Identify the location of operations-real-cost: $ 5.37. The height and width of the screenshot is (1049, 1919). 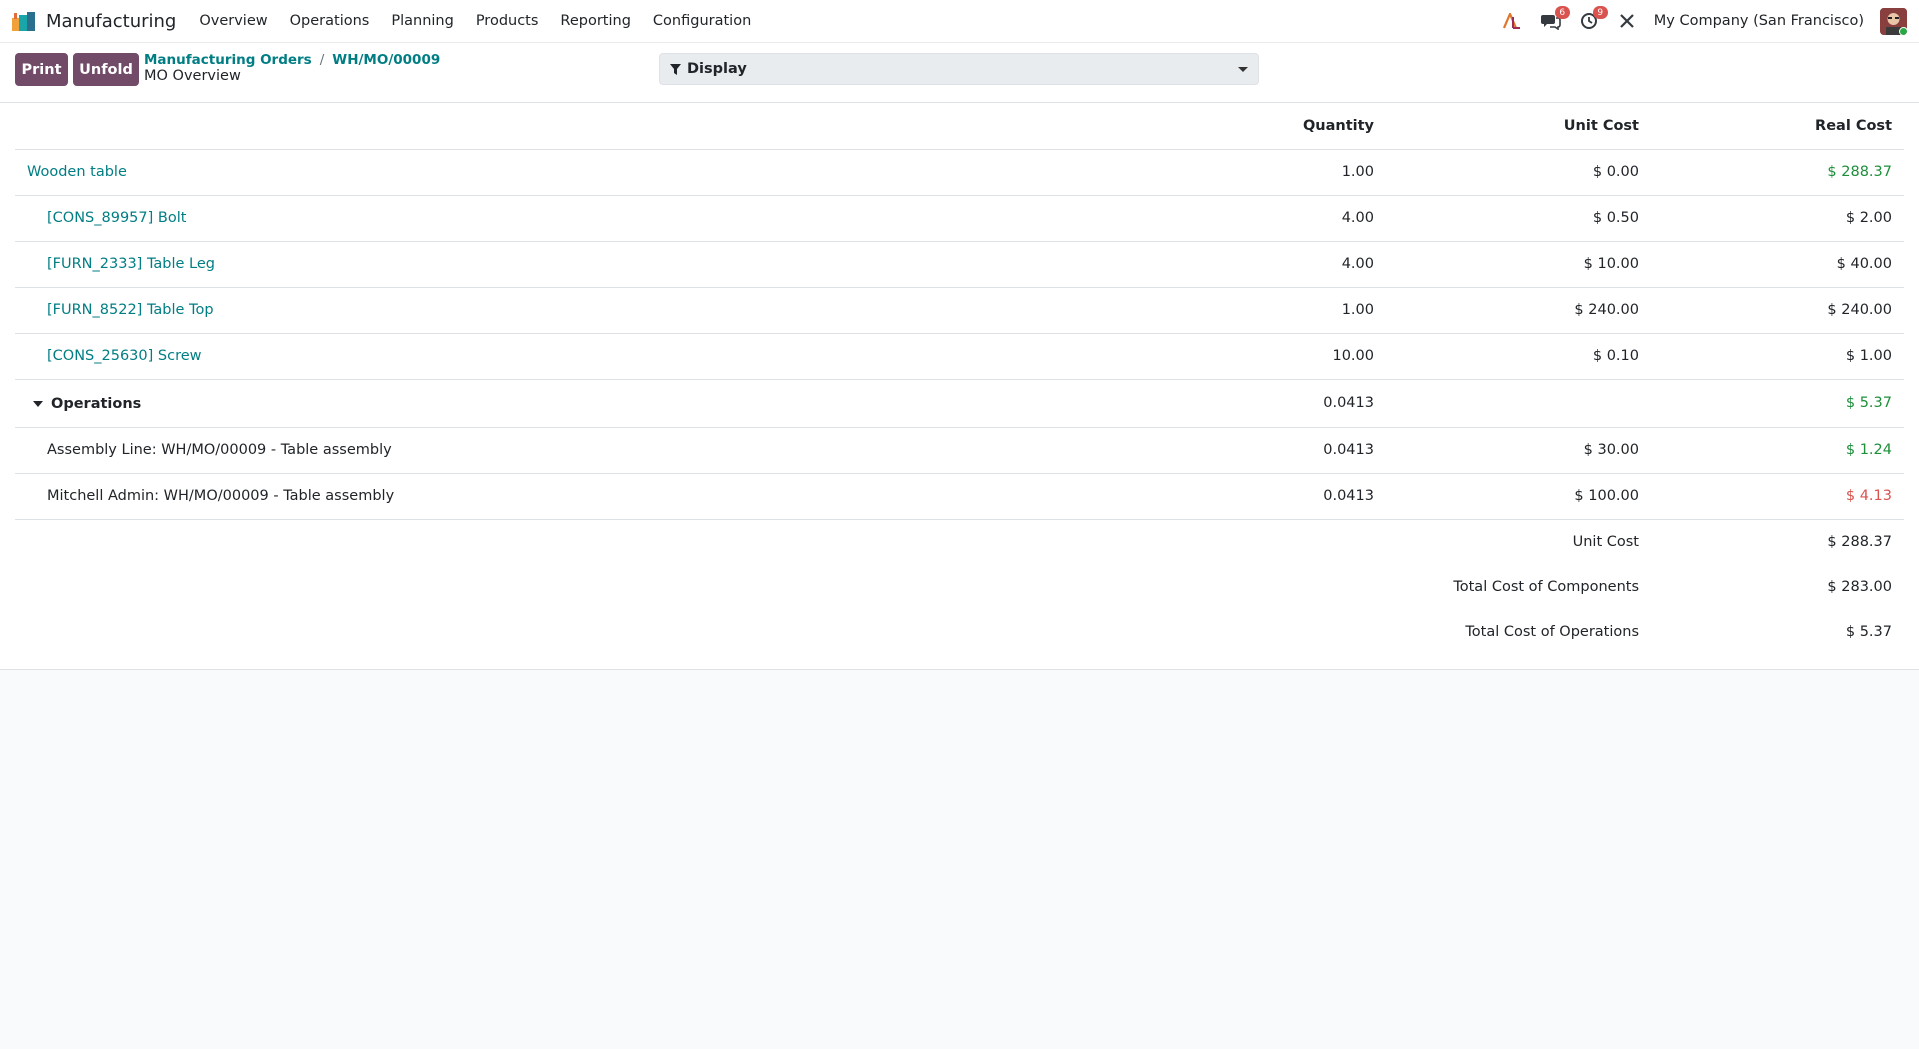
(1777, 403).